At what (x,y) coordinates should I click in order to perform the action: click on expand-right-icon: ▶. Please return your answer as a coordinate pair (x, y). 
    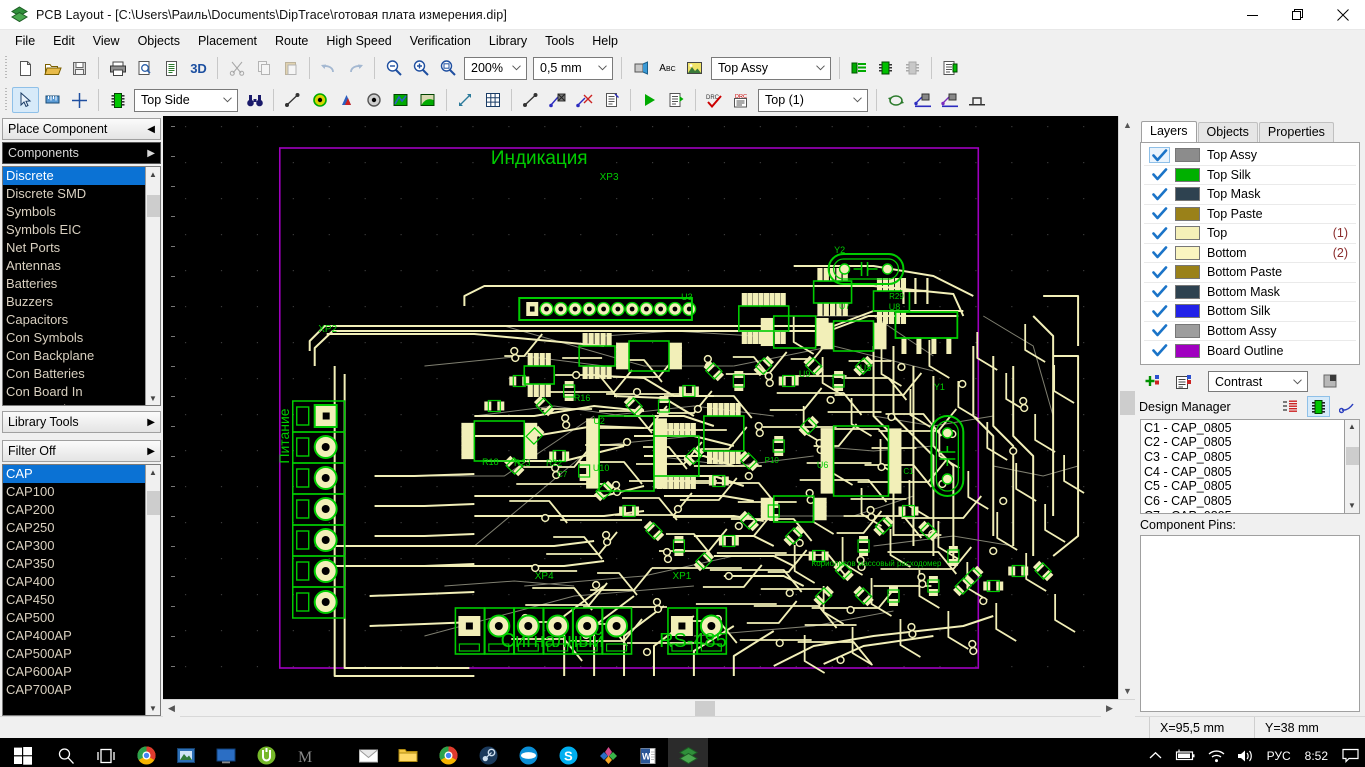
    Looking at the image, I should click on (151, 153).